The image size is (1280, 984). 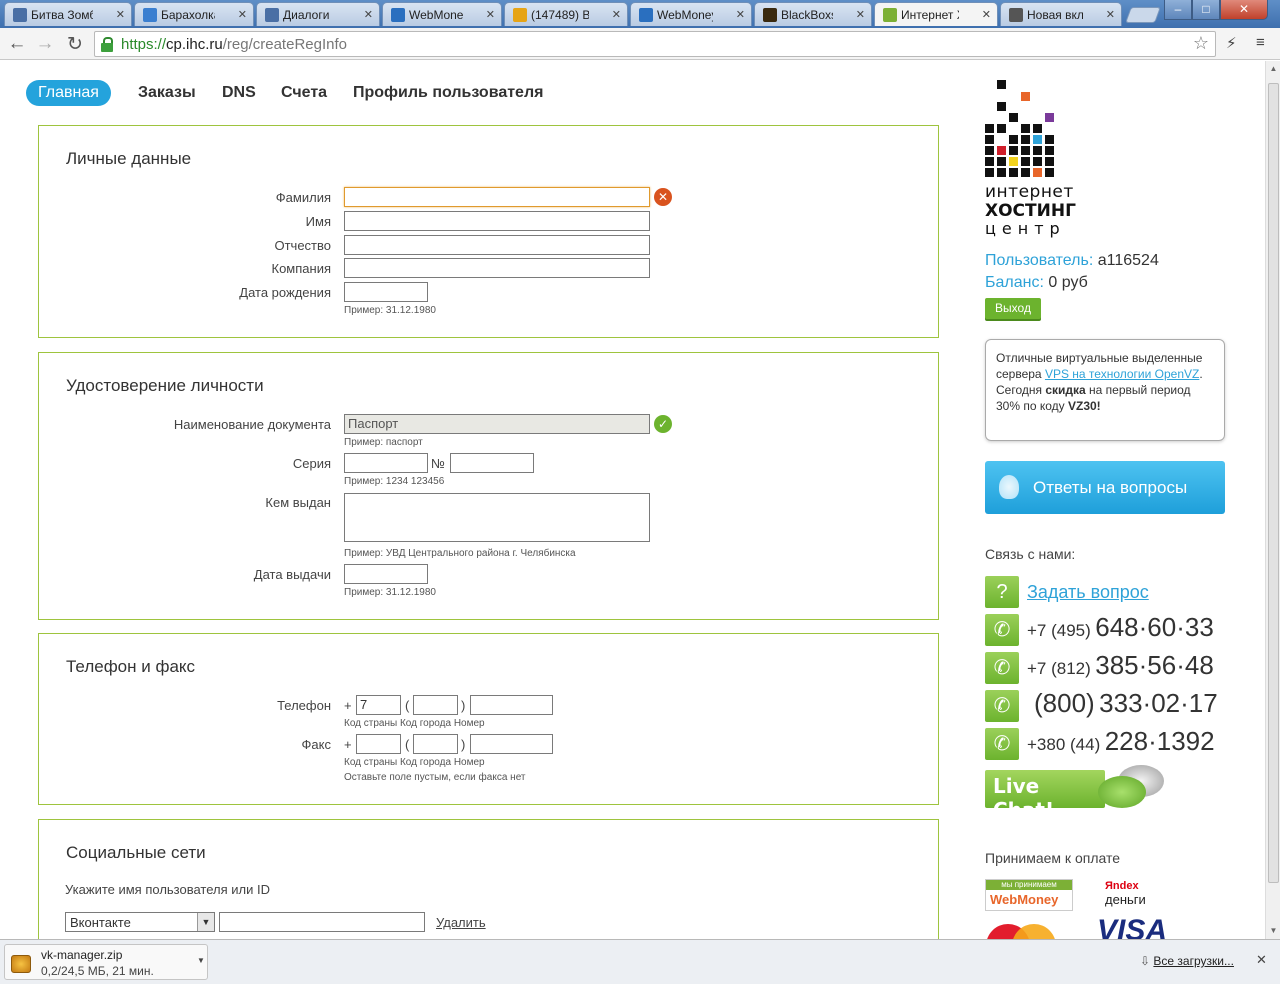 What do you see at coordinates (194, 44) in the screenshot?
I see `url-host: cp.ihc.ru` at bounding box center [194, 44].